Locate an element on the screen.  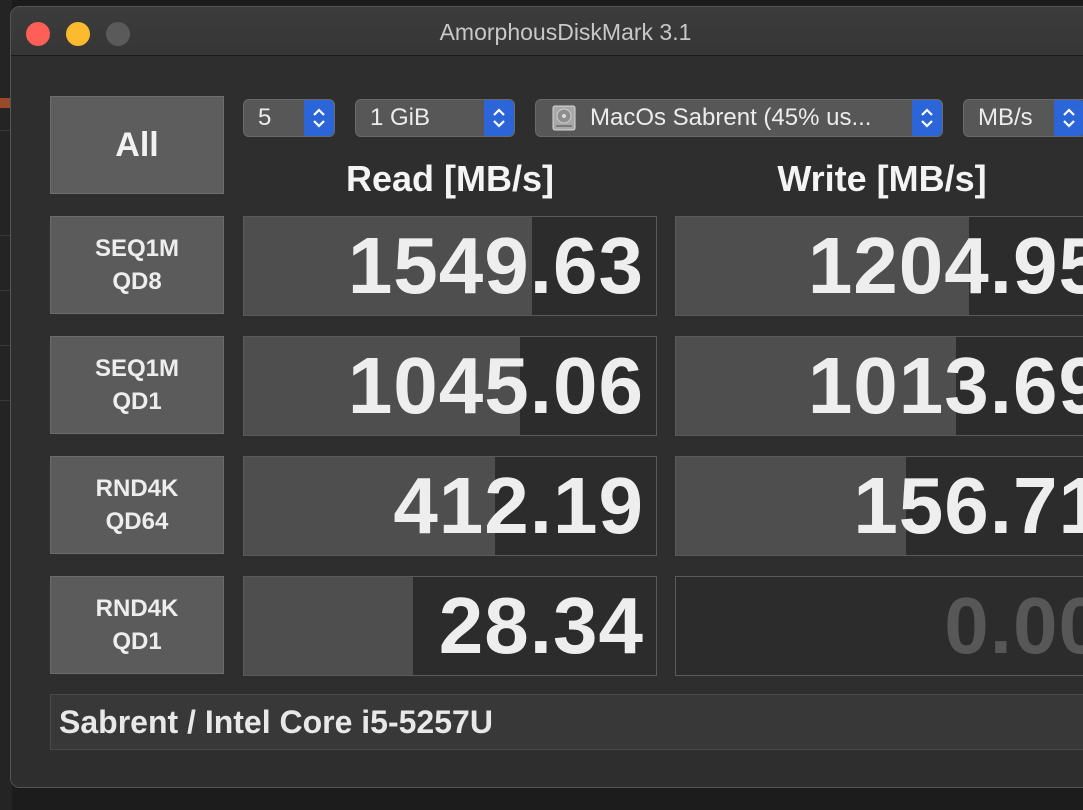
write-result-seq1m-qd1: 1013.69 is located at coordinates (879, 386).